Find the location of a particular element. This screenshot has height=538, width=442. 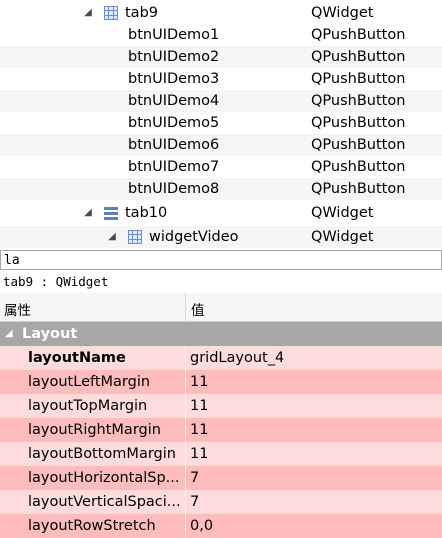

stacked-layout-icon is located at coordinates (111, 213).